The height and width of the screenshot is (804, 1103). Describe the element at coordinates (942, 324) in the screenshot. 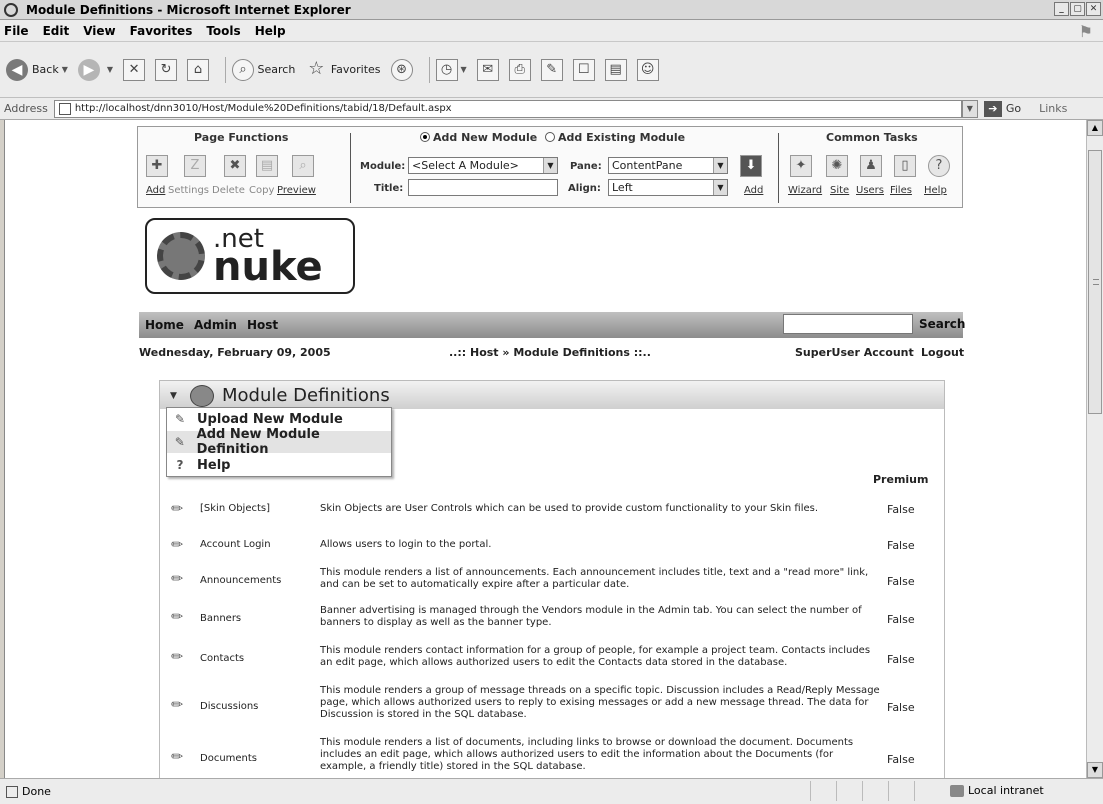

I see `site-search-button: Search` at that location.